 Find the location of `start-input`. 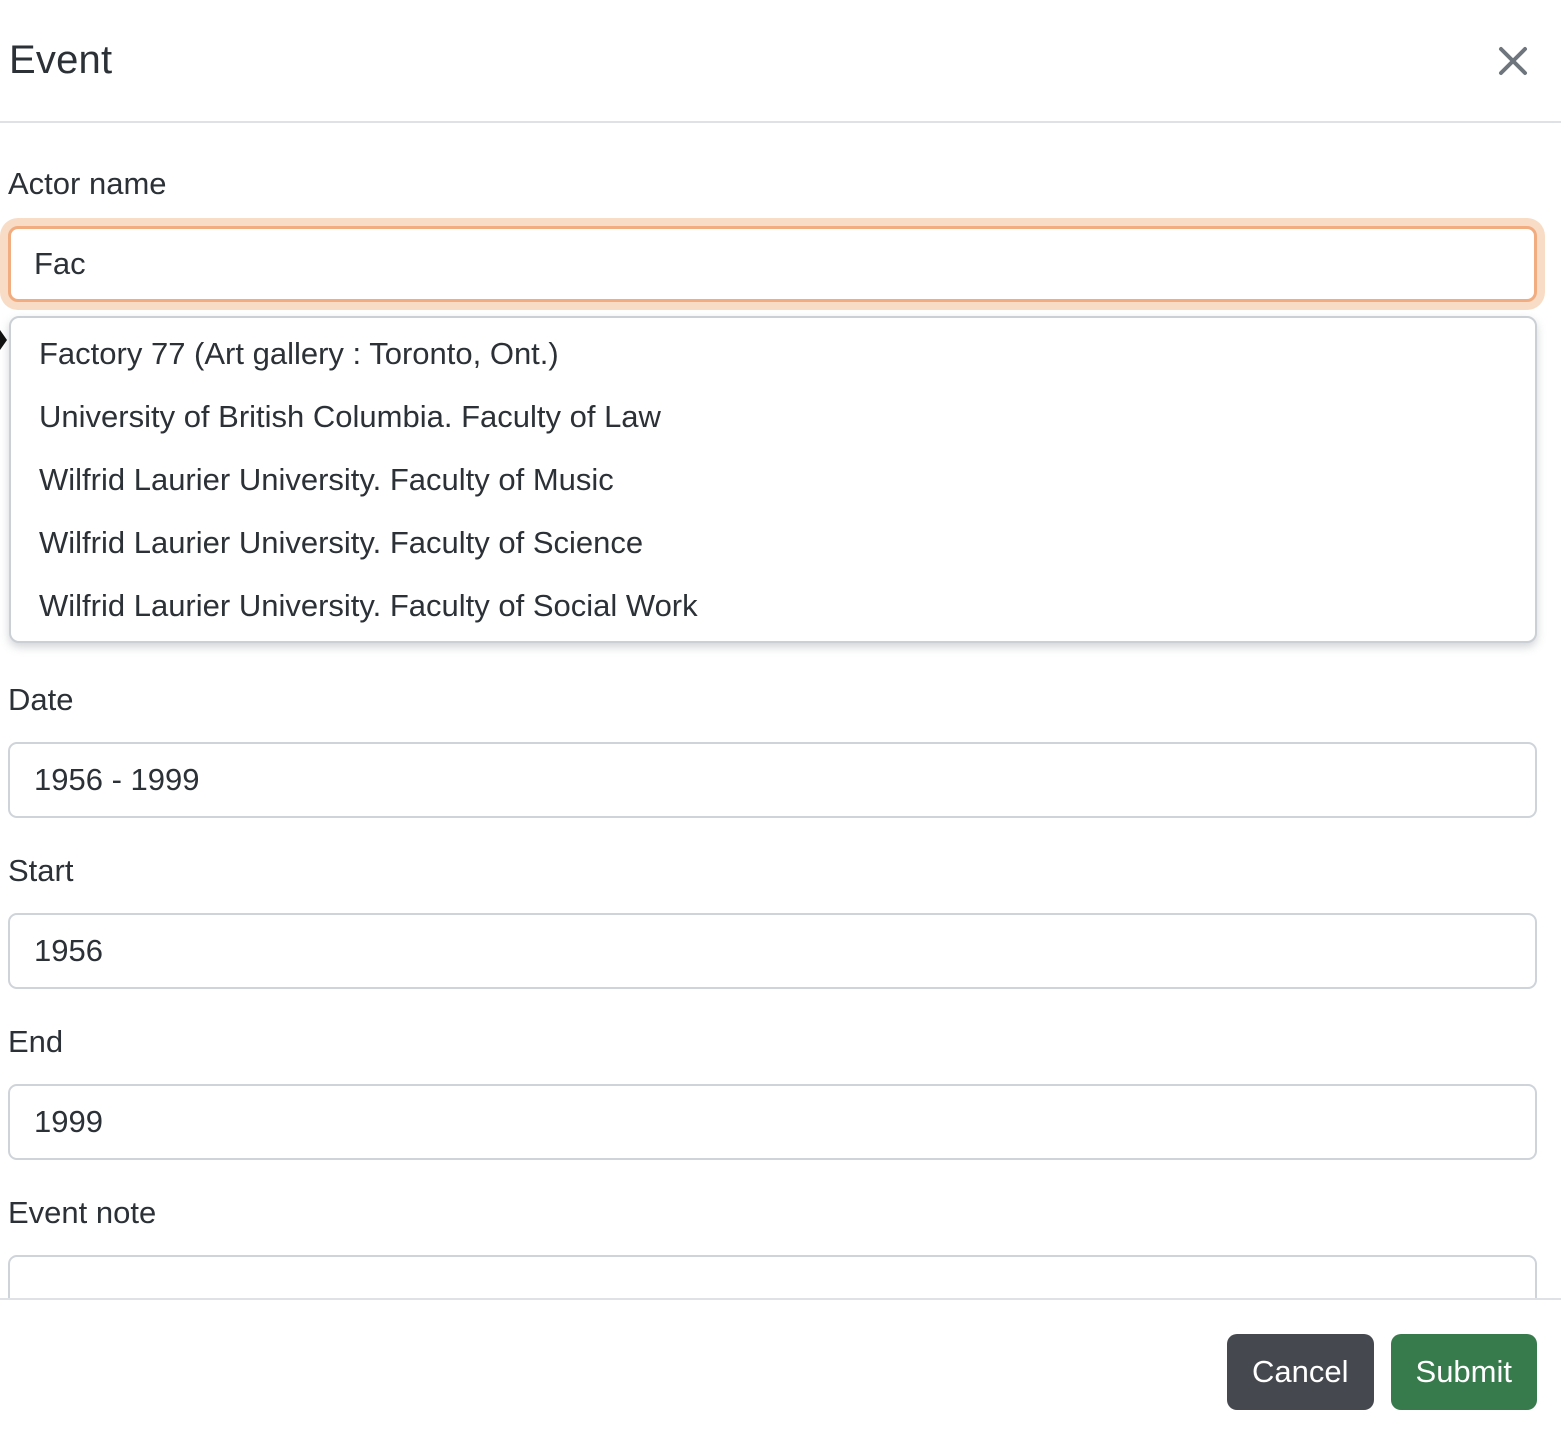

start-input is located at coordinates (772, 951).